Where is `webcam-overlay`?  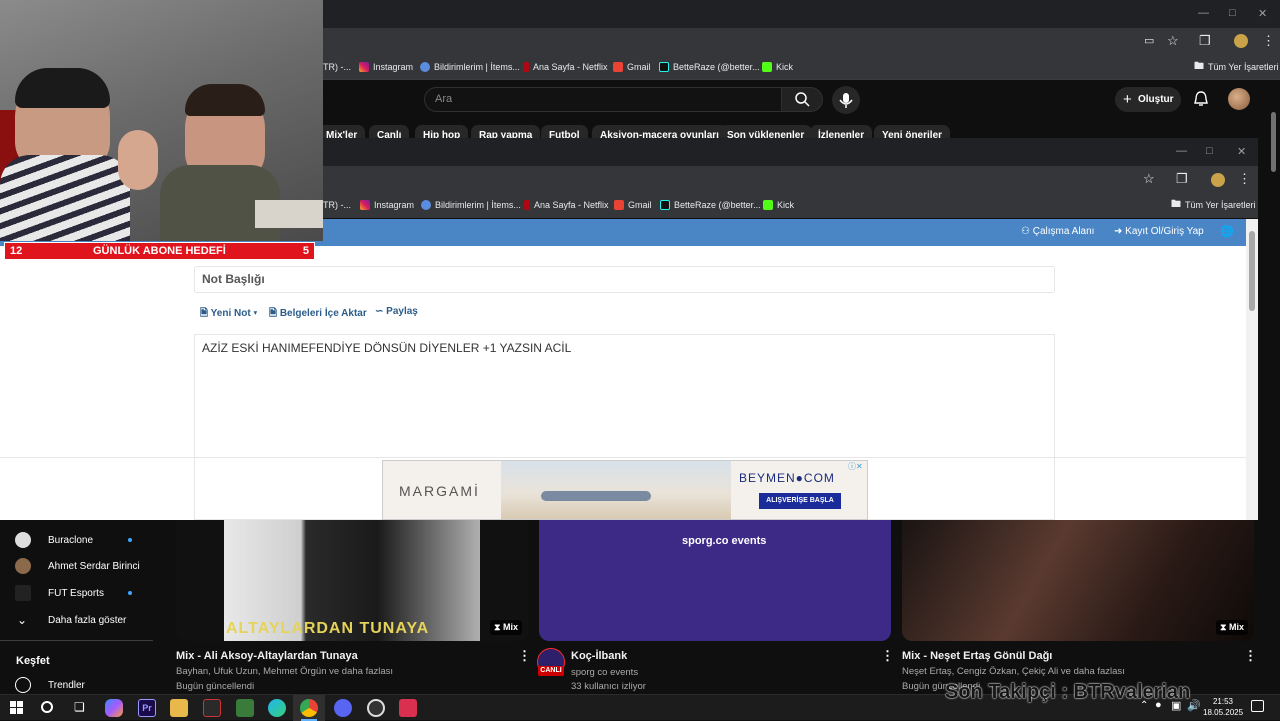
webcam-overlay is located at coordinates (161, 120).